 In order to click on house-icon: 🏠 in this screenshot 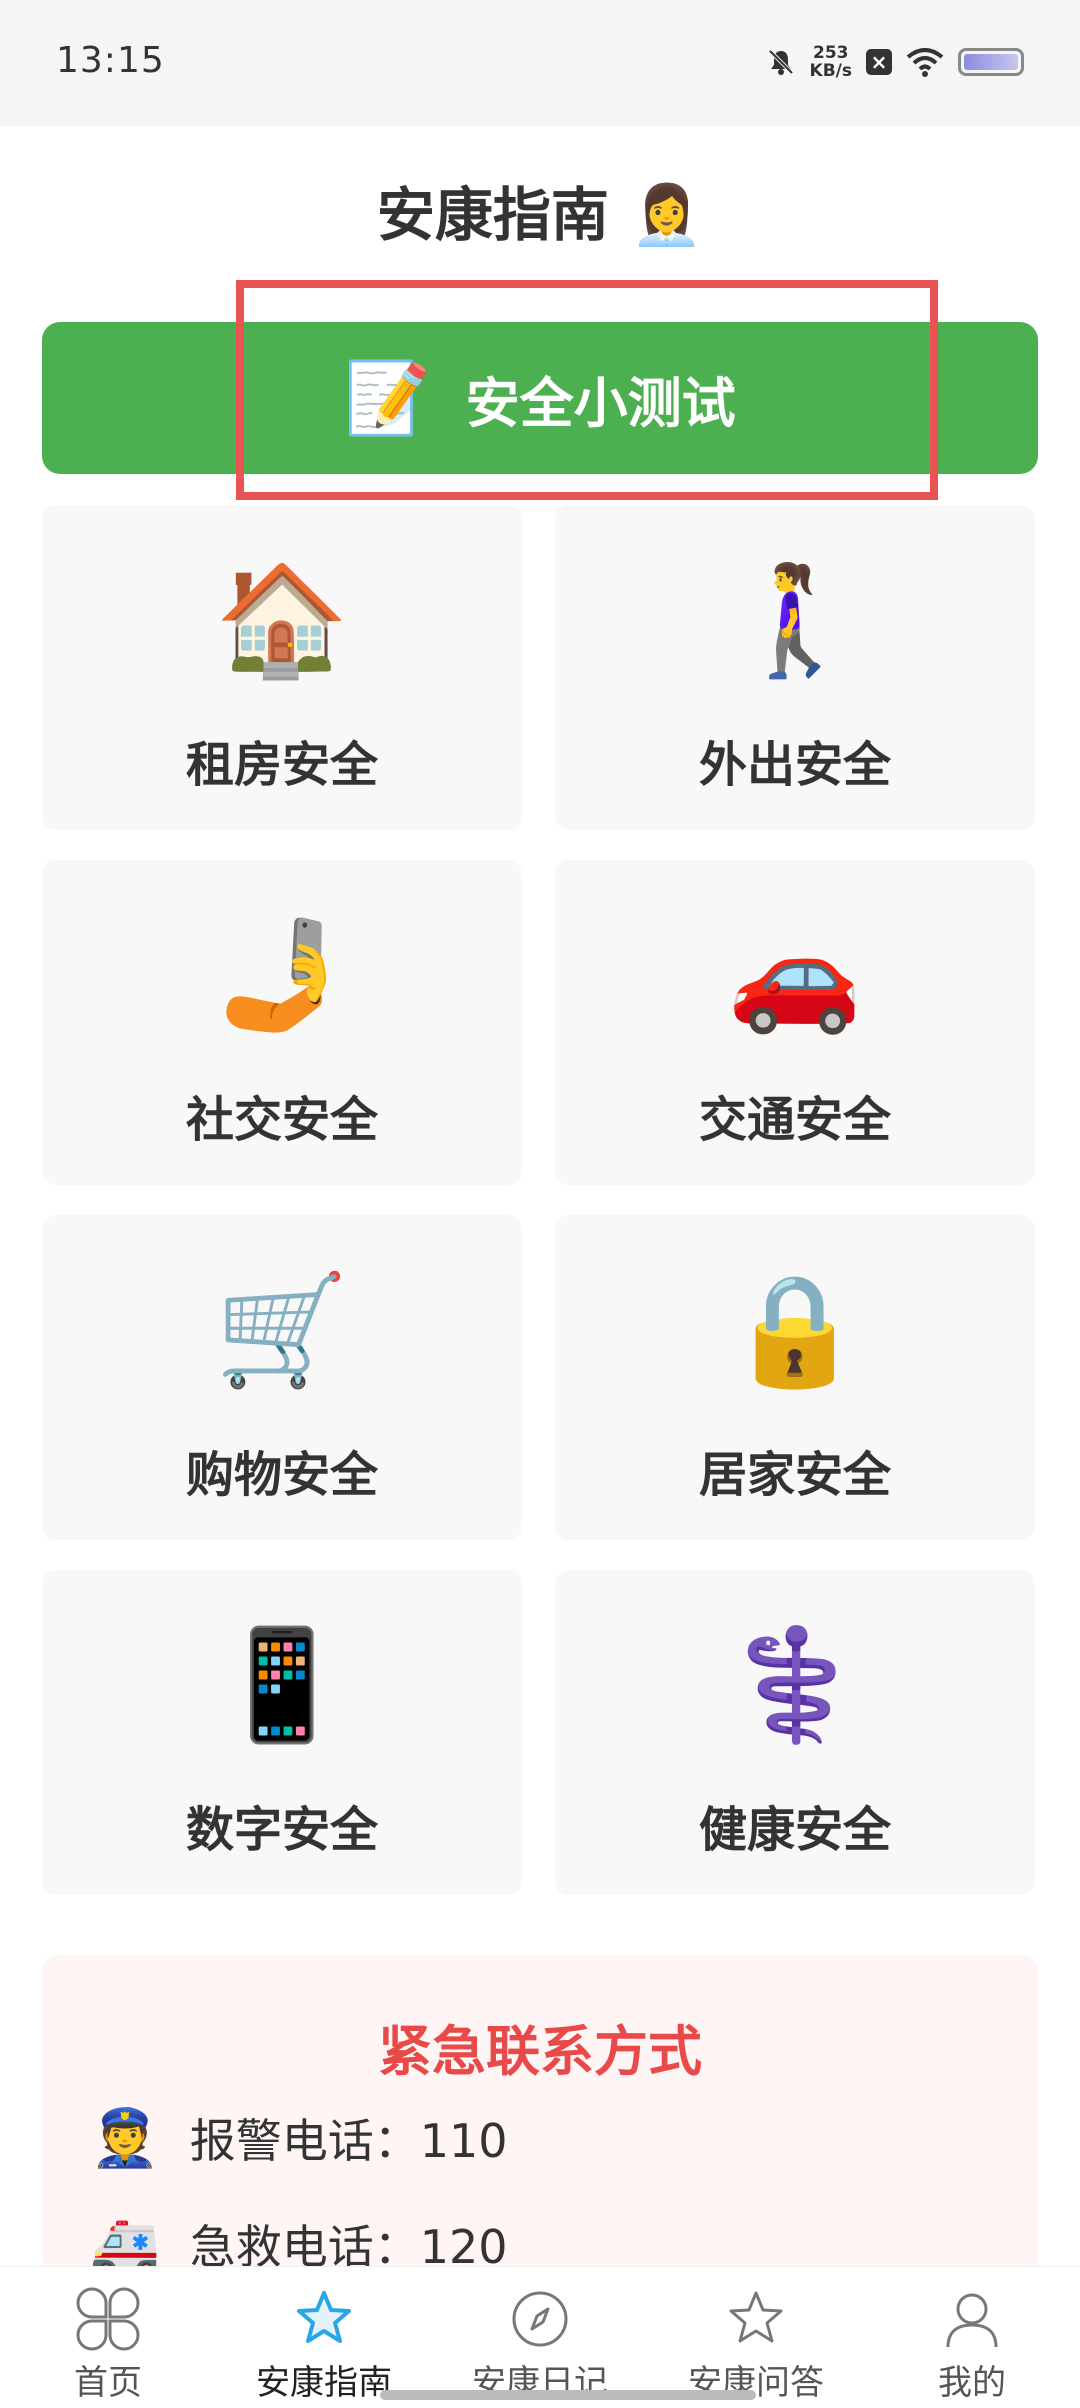, I will do `click(282, 620)`.